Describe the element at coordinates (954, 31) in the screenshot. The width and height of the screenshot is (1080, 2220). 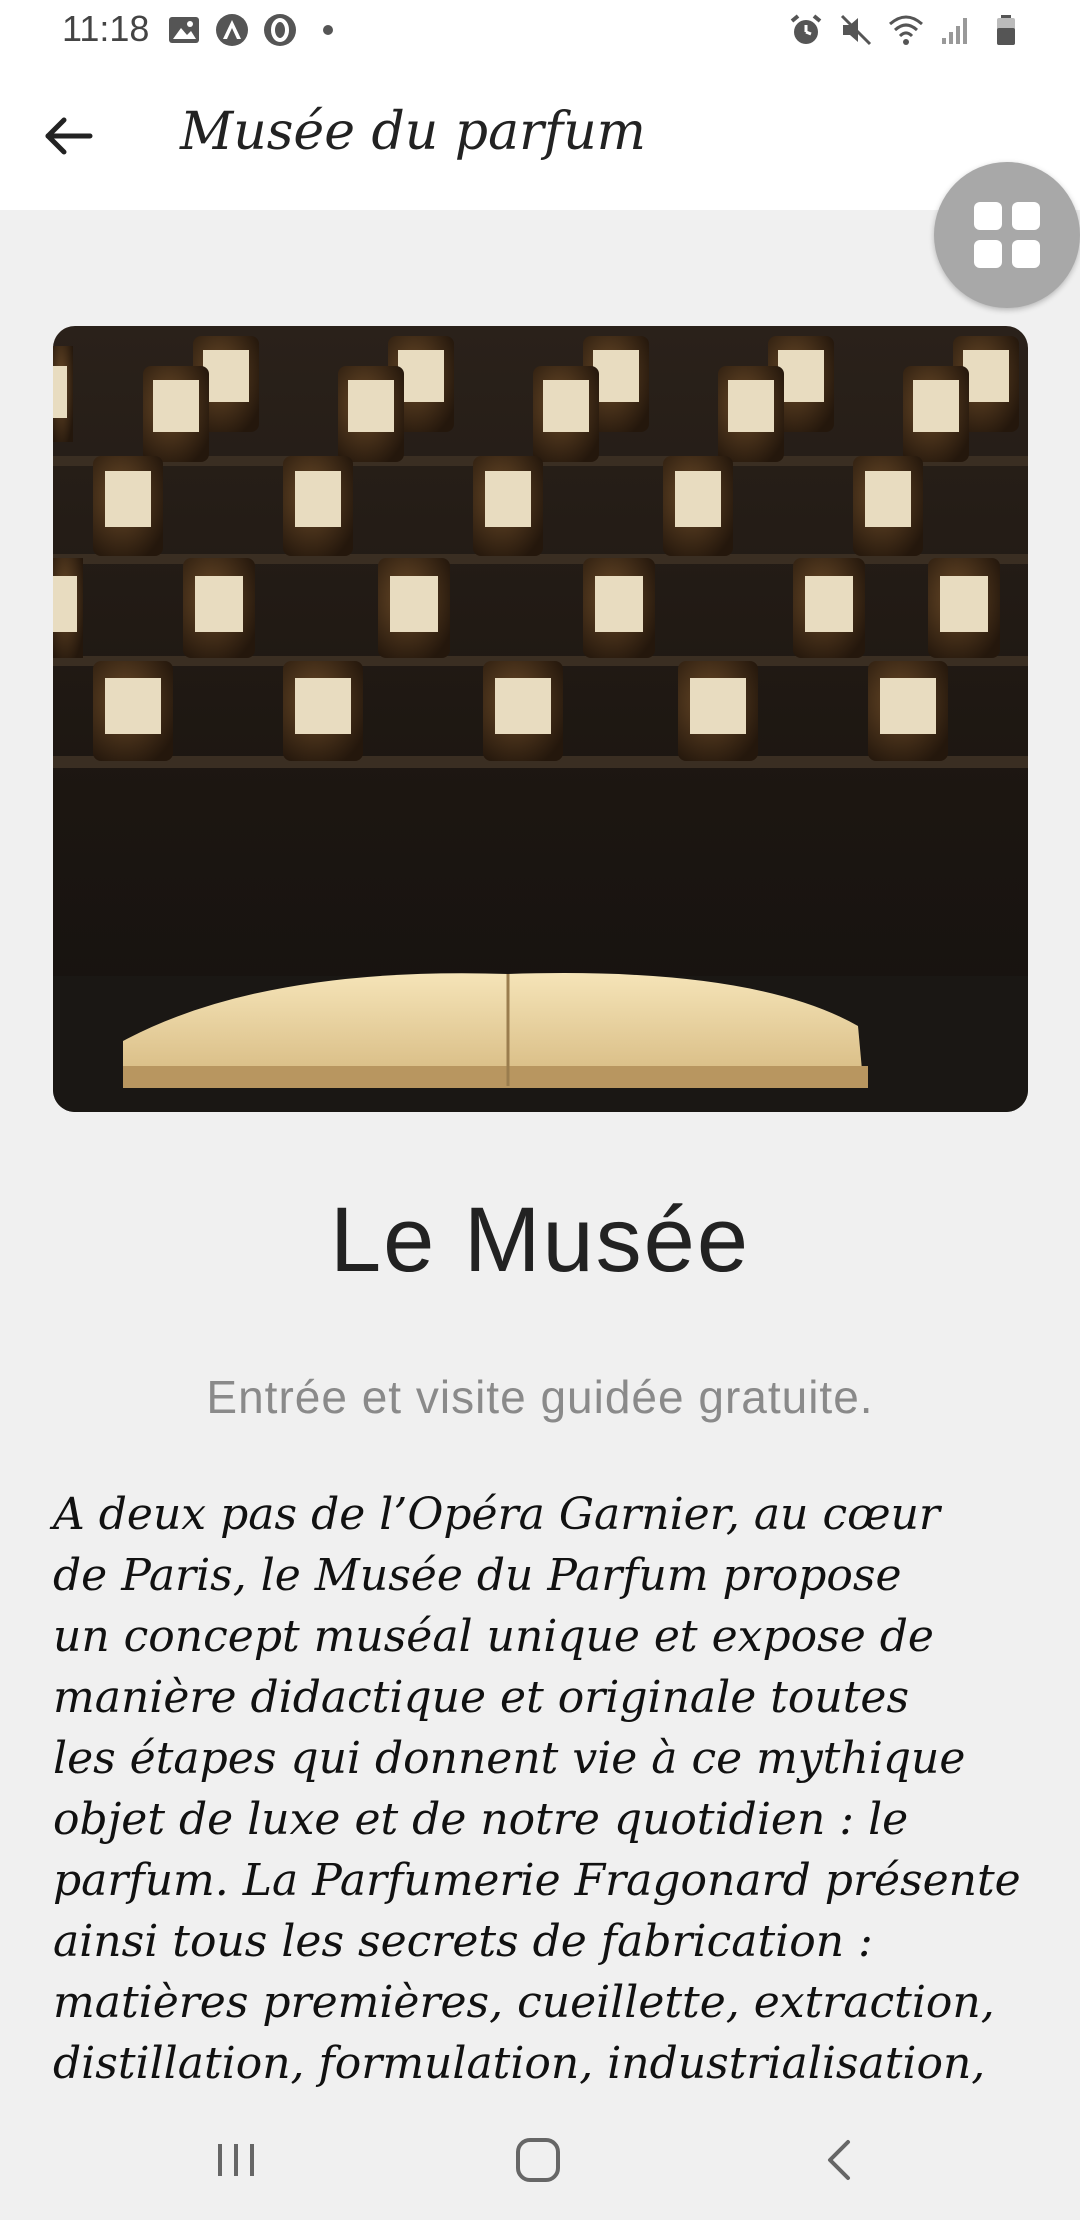
I see `signal-icon` at that location.